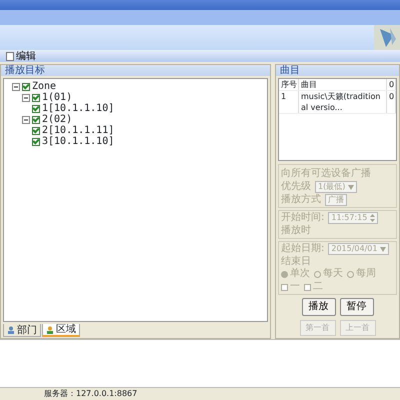 The image size is (400, 400). I want to click on group-title: 向所有可选设备广播, so click(326, 173).